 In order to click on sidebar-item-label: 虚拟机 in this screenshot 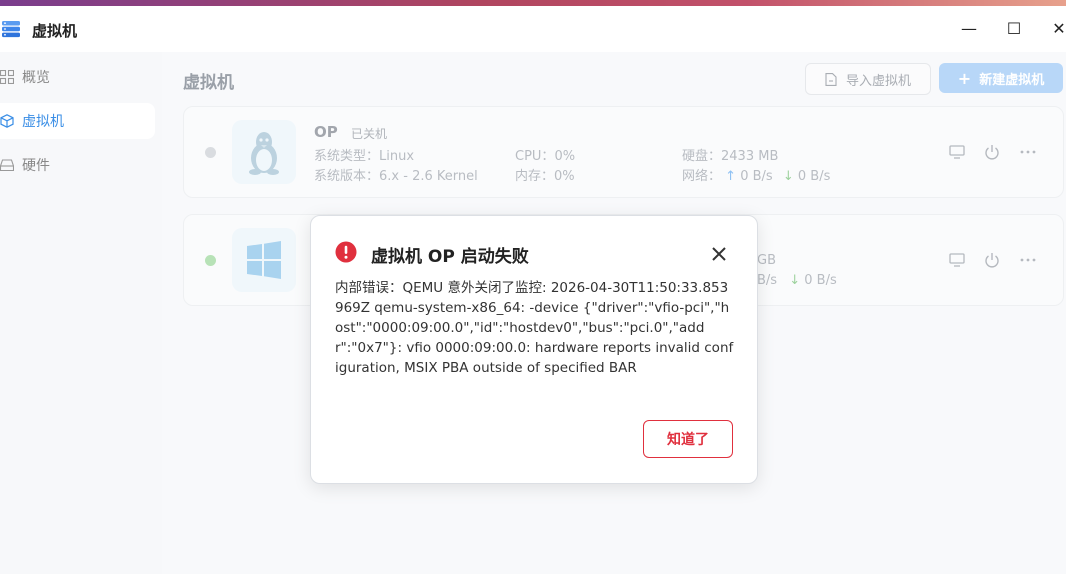, I will do `click(43, 122)`.